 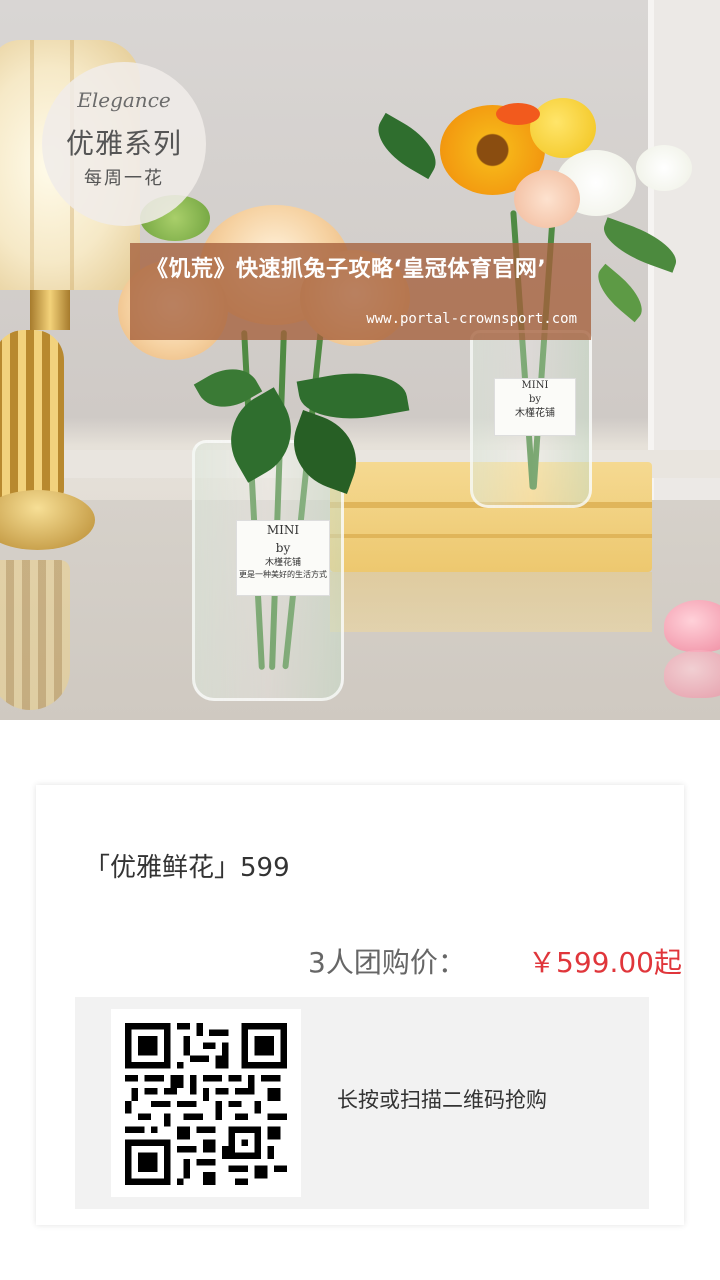 What do you see at coordinates (535, 407) in the screenshot?
I see `back-vase-label: MINI by 木槿花铺` at bounding box center [535, 407].